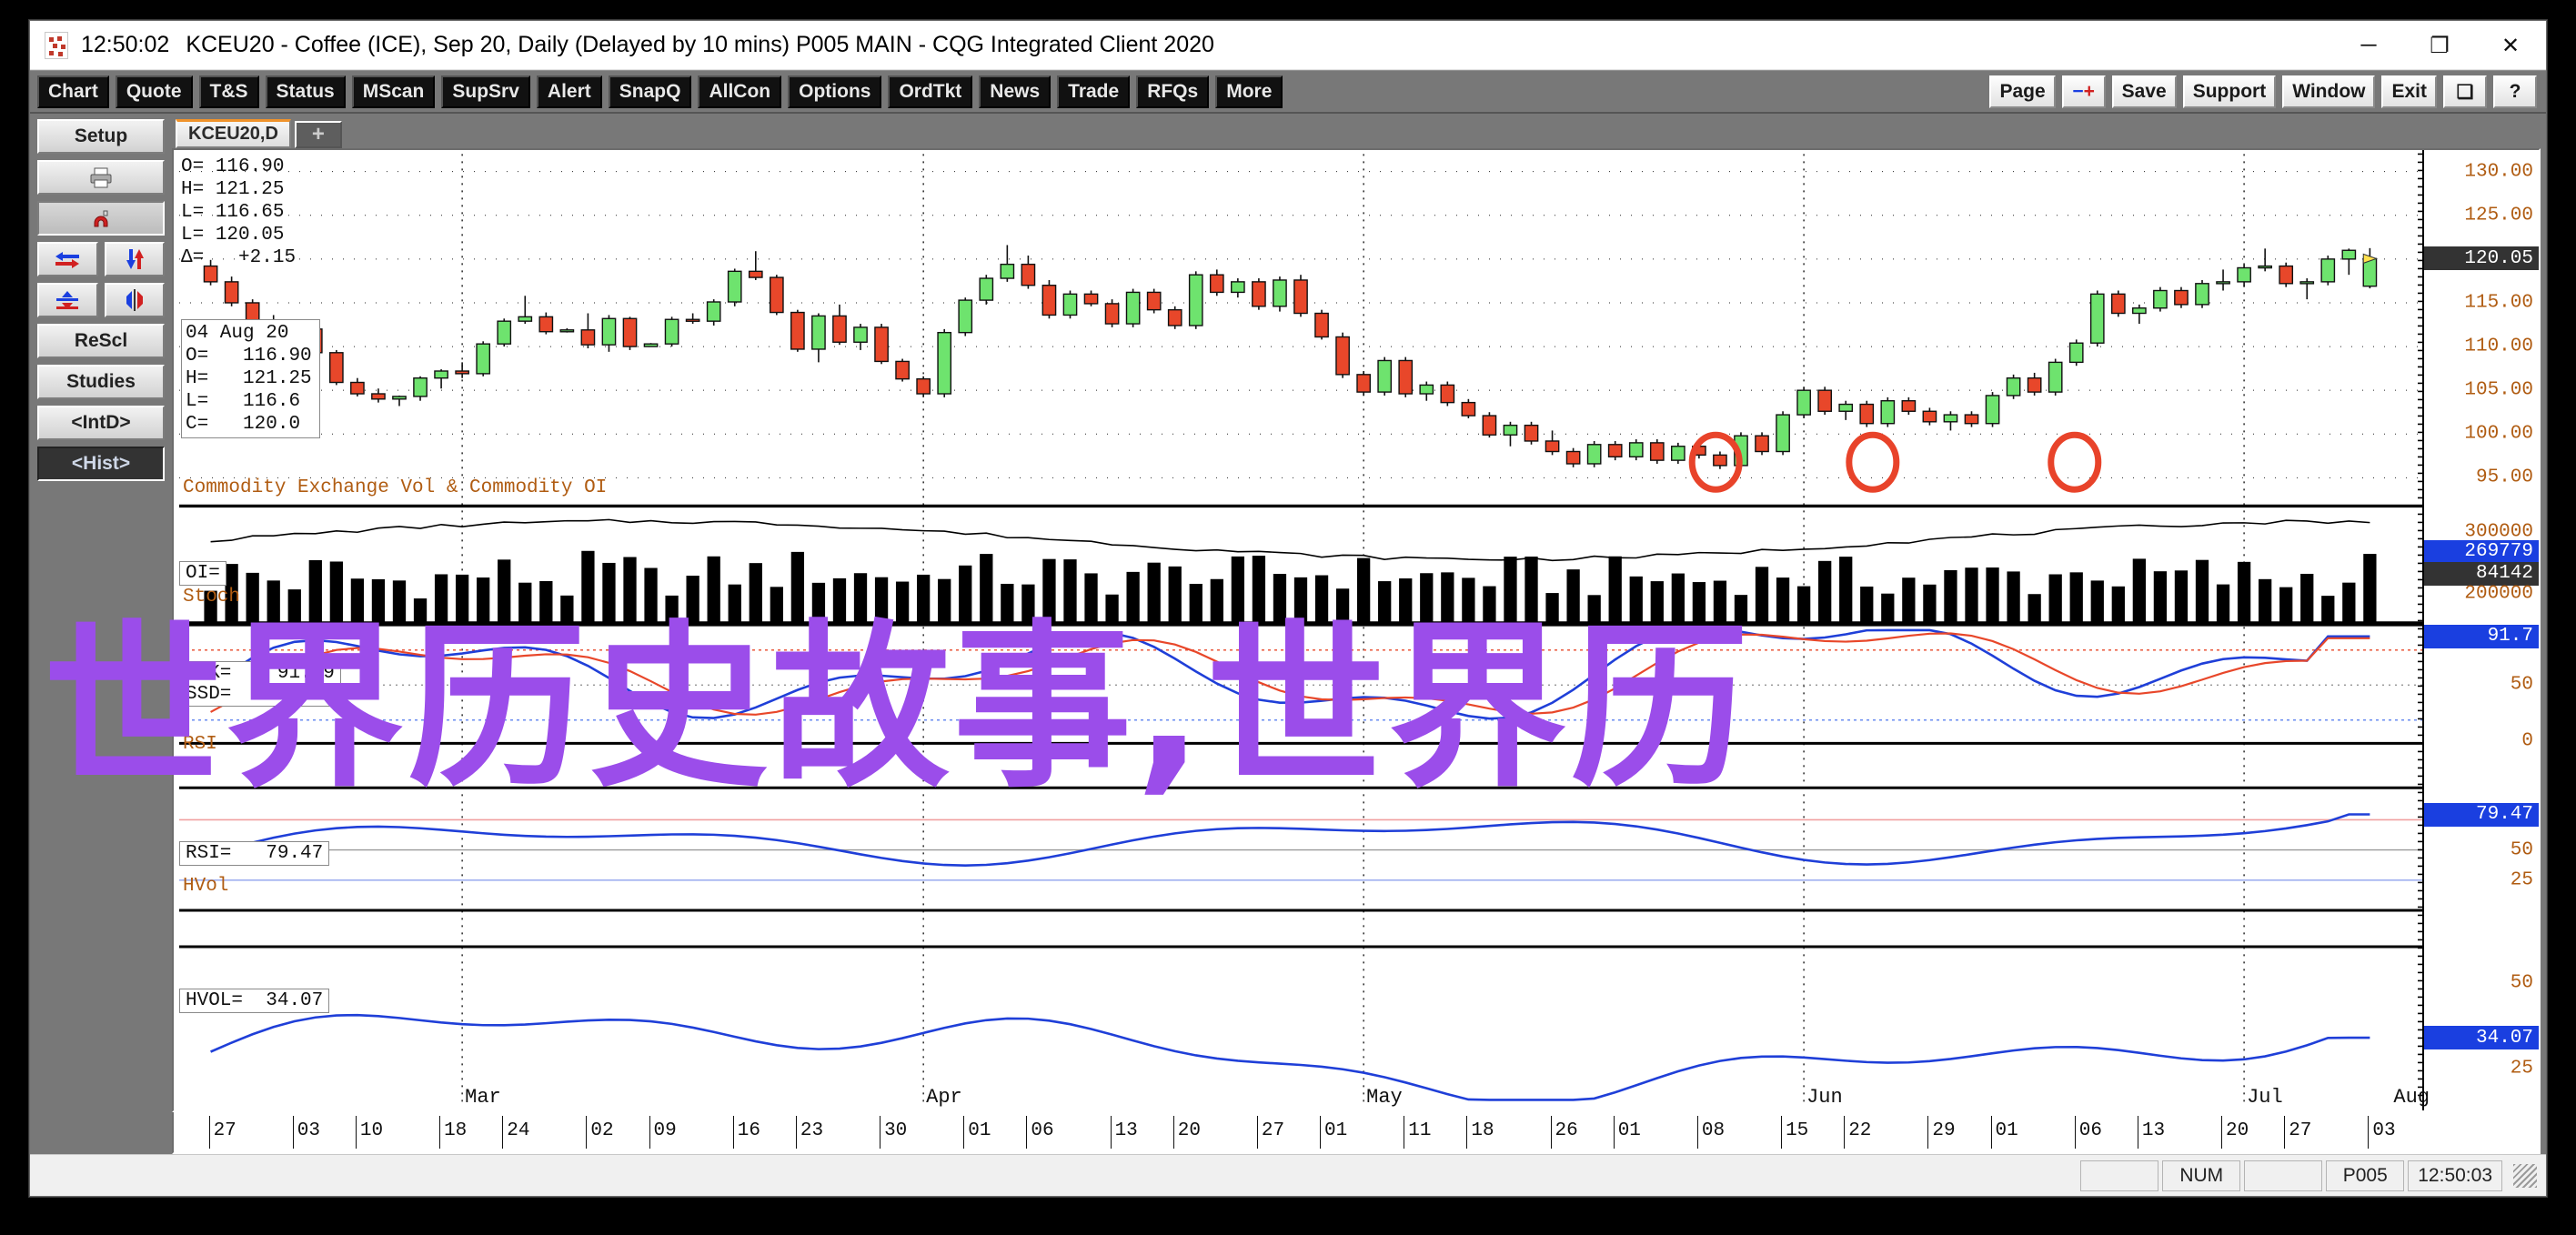 The width and height of the screenshot is (2576, 1235). Describe the element at coordinates (2504, 477) in the screenshot. I see `price-tick: 95.00` at that location.